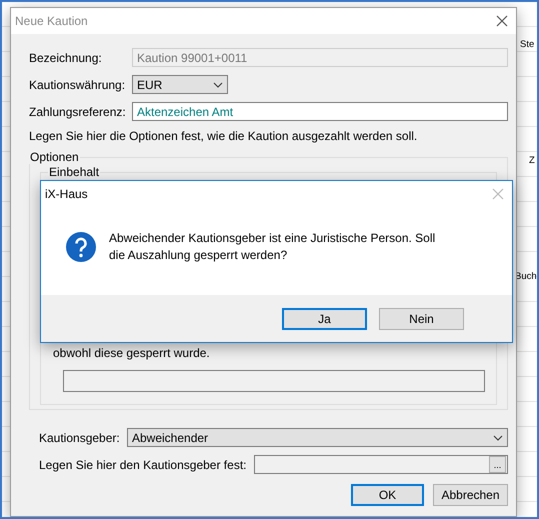 Image resolution: width=539 pixels, height=519 pixels. What do you see at coordinates (527, 44) in the screenshot?
I see `column-header: Ste` at bounding box center [527, 44].